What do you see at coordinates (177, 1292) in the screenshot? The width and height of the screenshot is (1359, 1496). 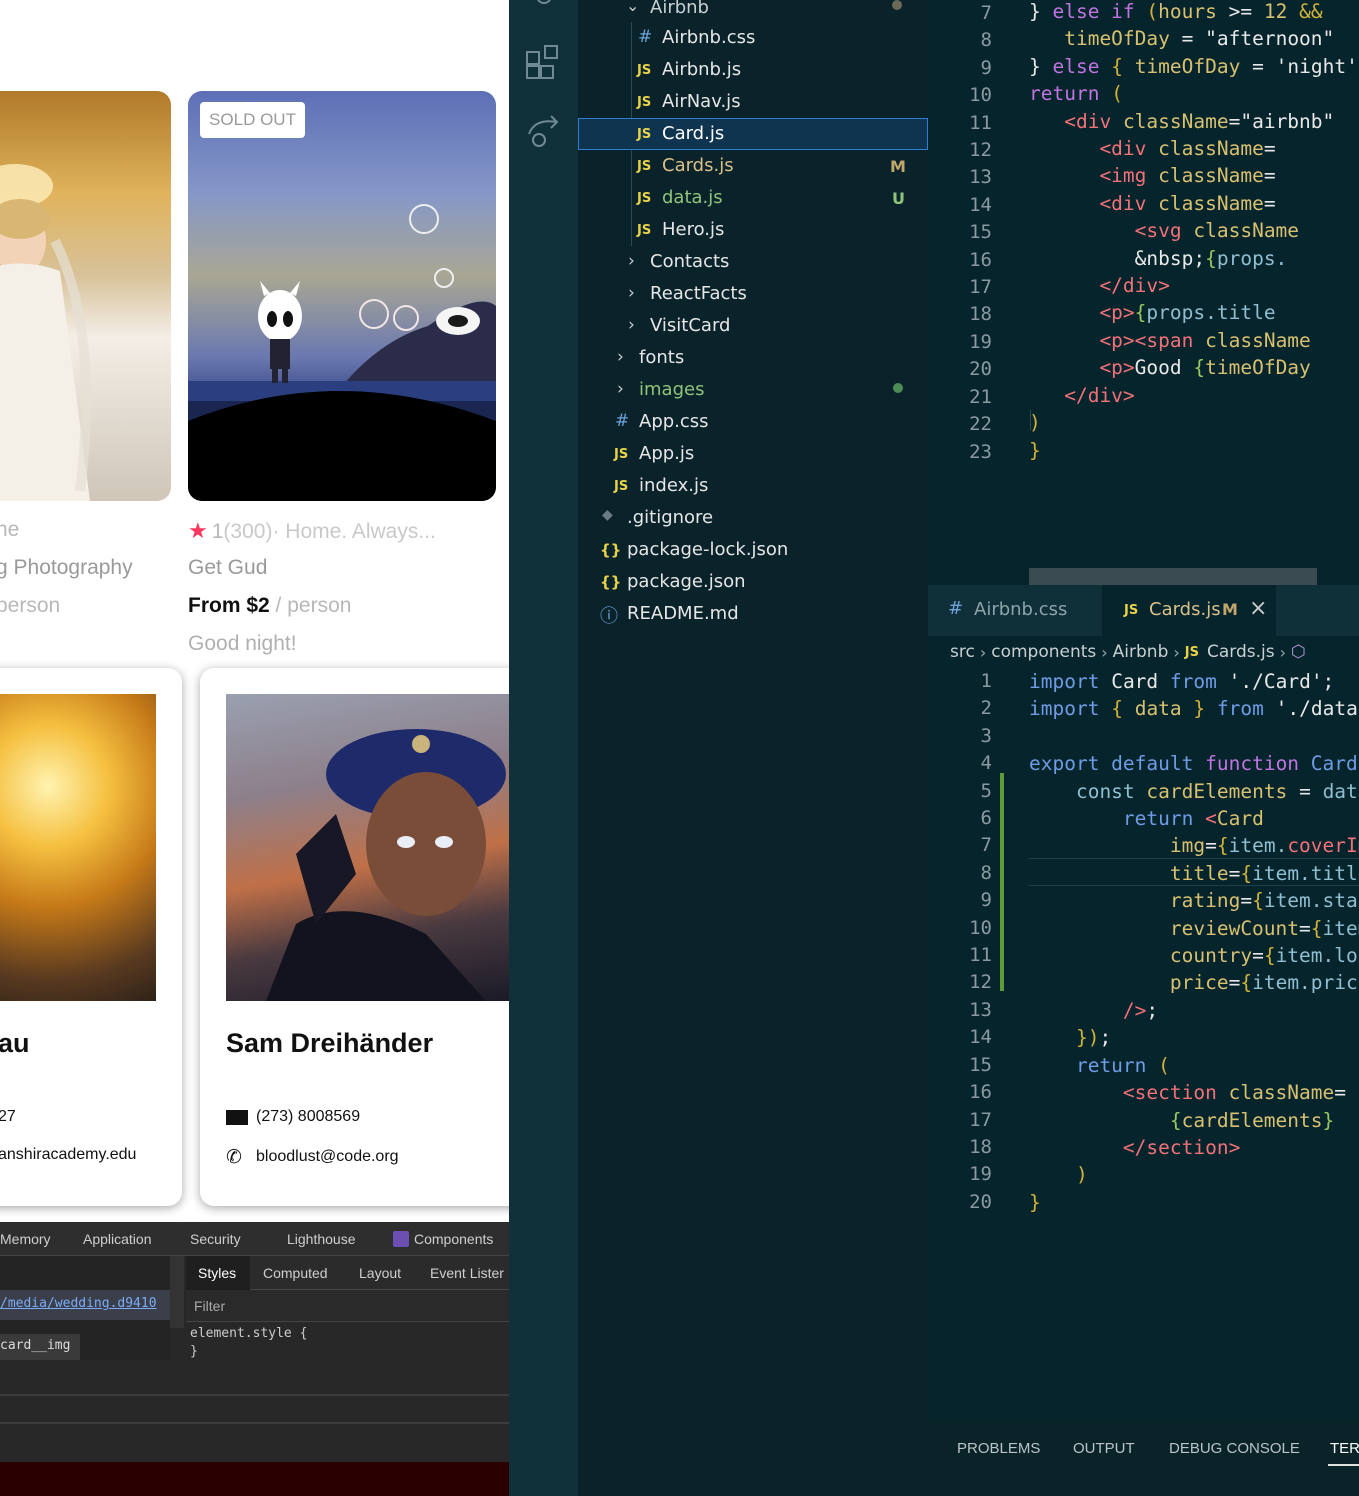 I see `scrollbar` at bounding box center [177, 1292].